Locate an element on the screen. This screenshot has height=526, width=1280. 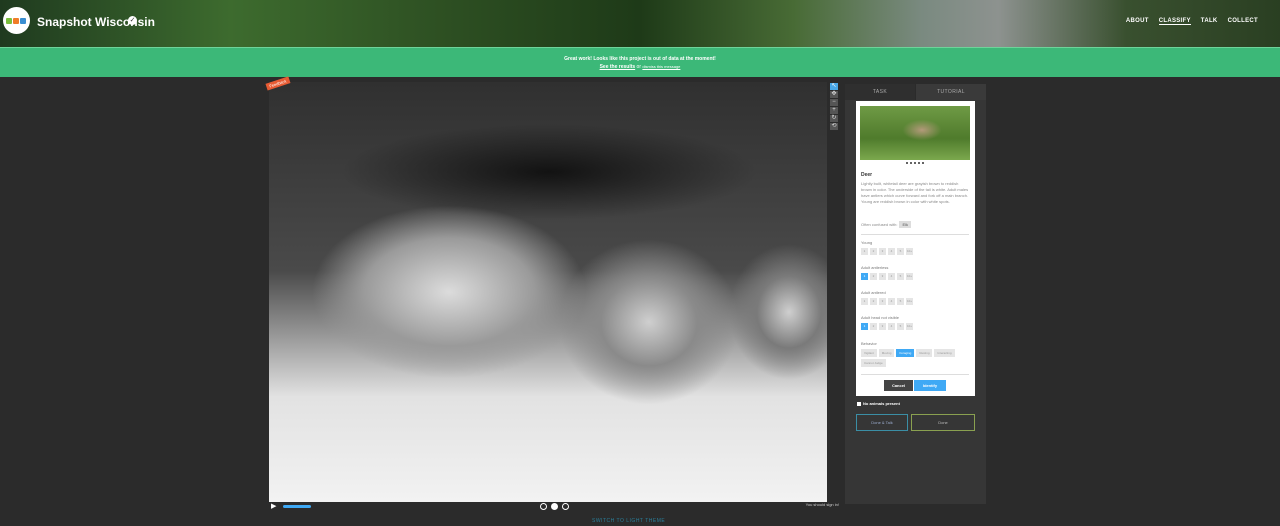
playback-speed-slider is located at coordinates (297, 506).